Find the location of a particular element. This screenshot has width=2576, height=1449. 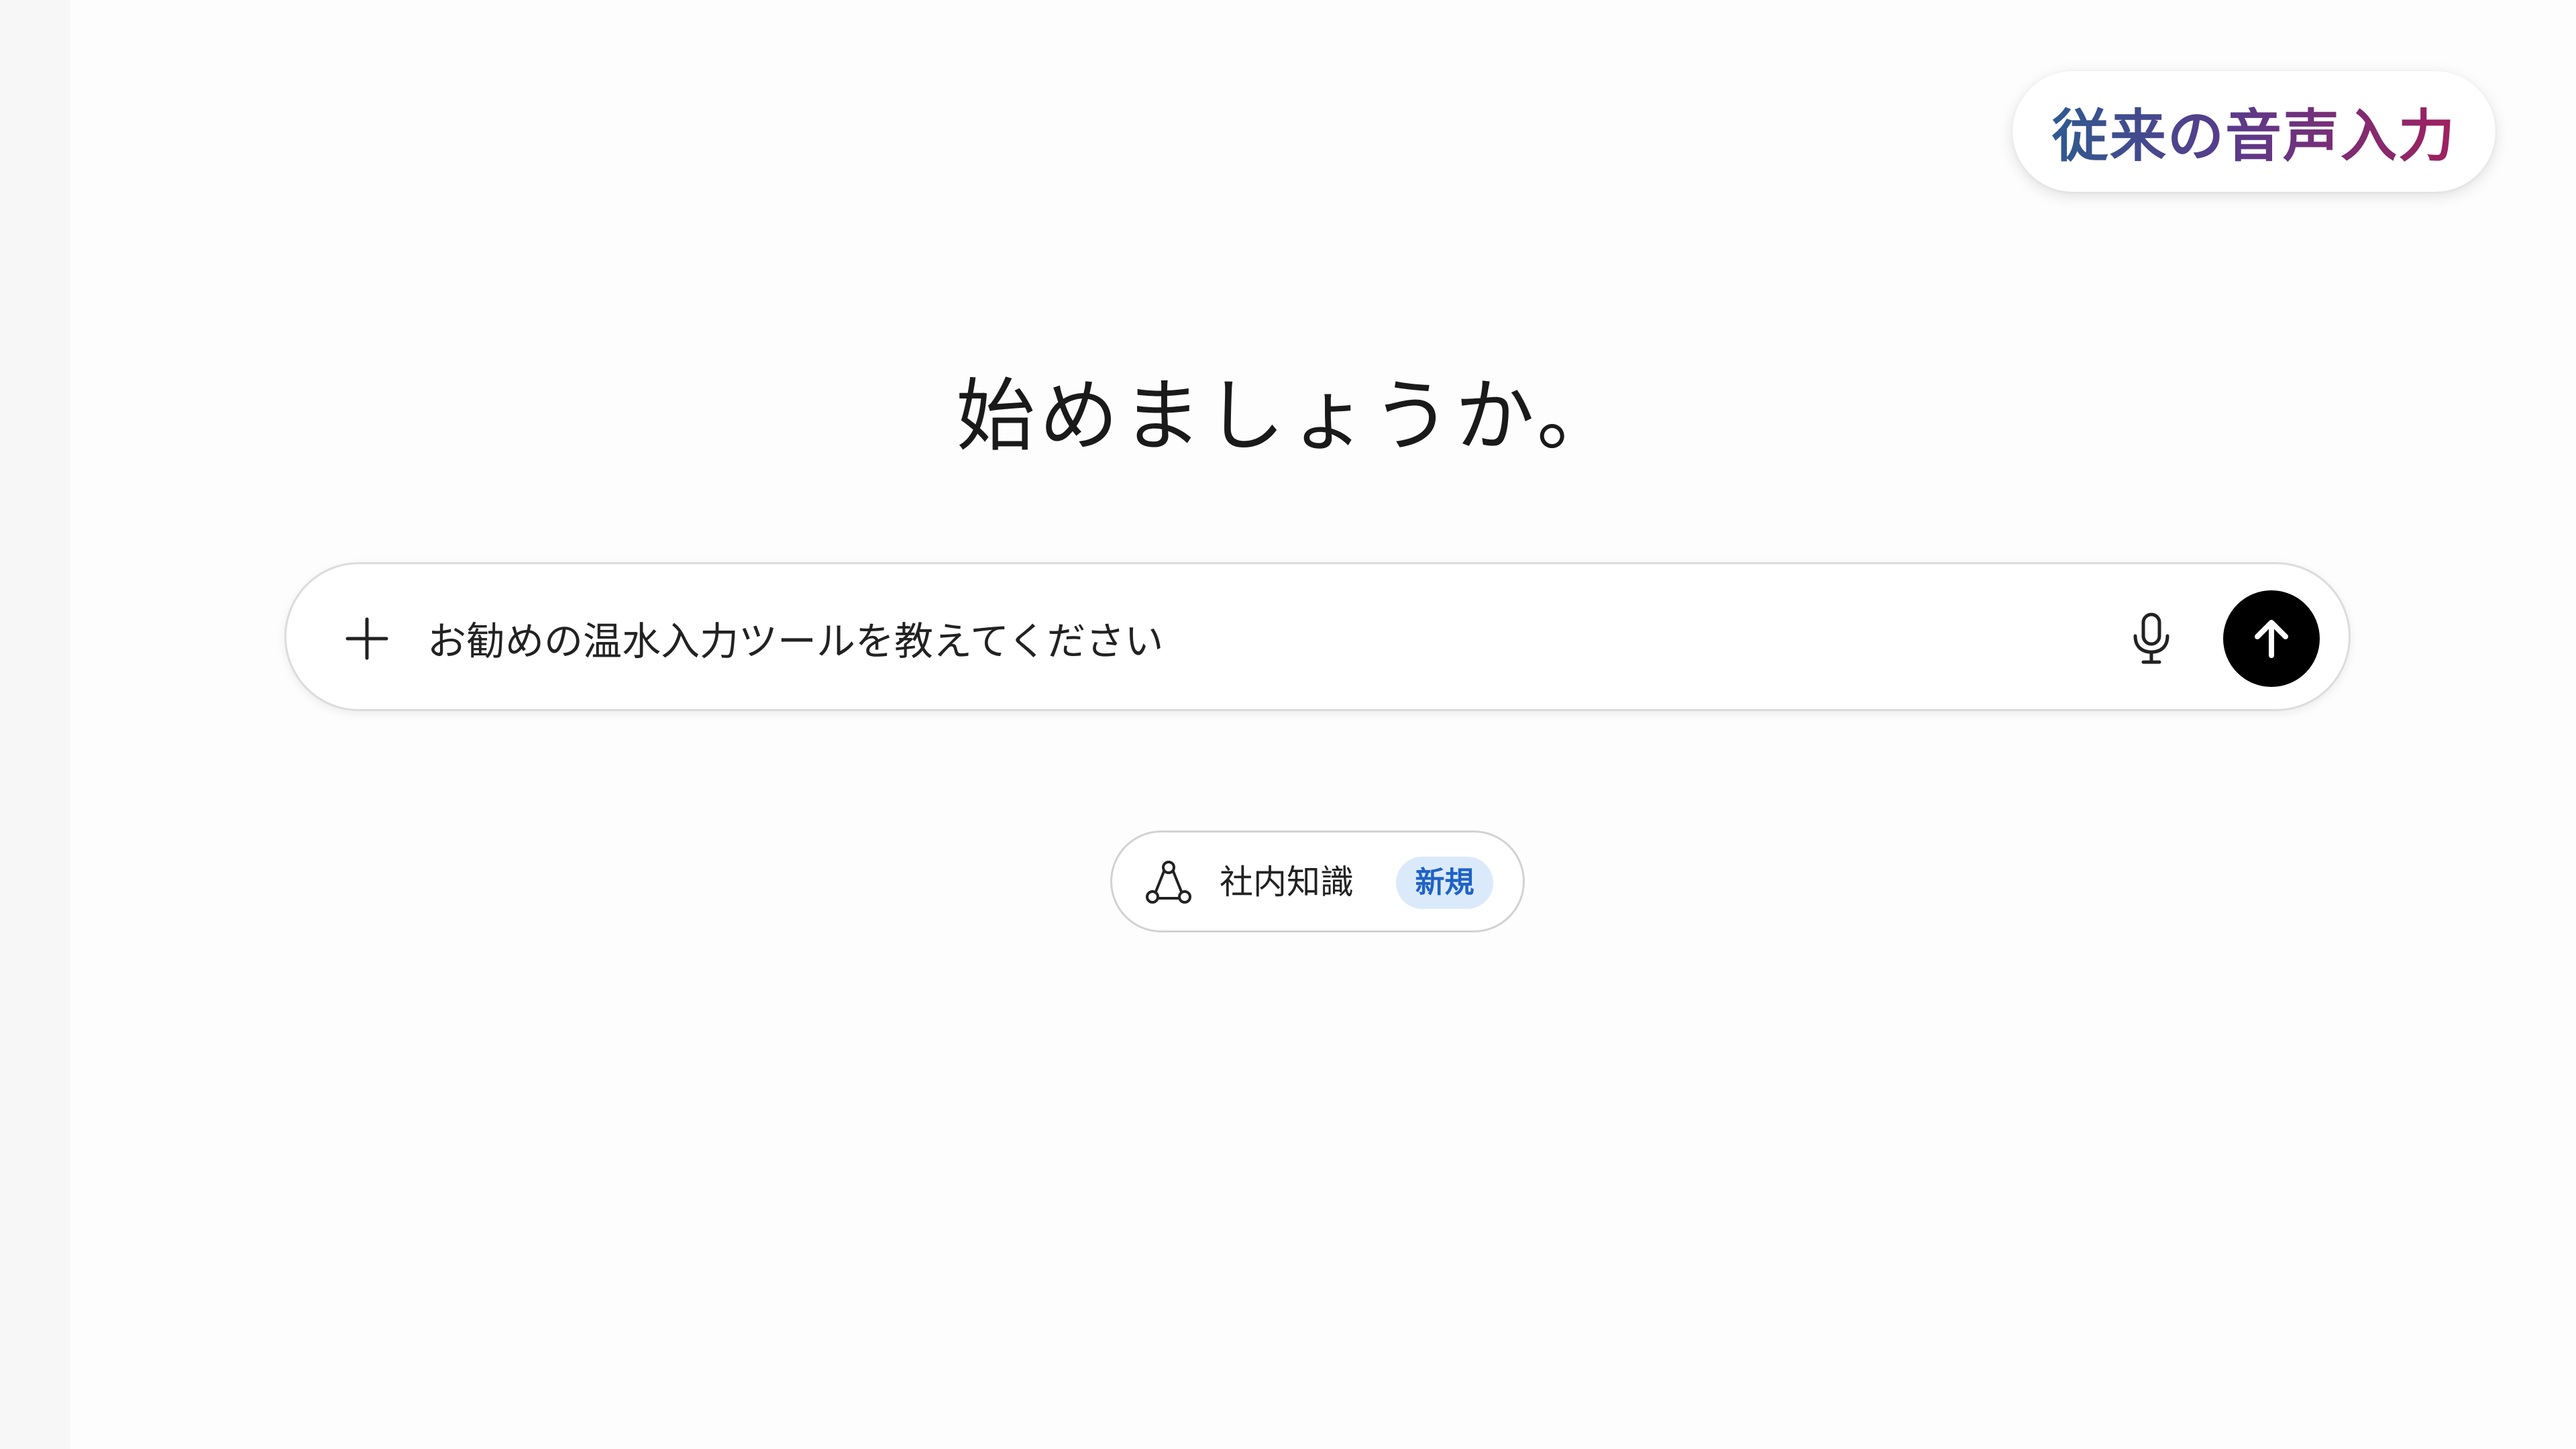

company-knowledge-chip: 社内知識 新規 is located at coordinates (1317, 881).